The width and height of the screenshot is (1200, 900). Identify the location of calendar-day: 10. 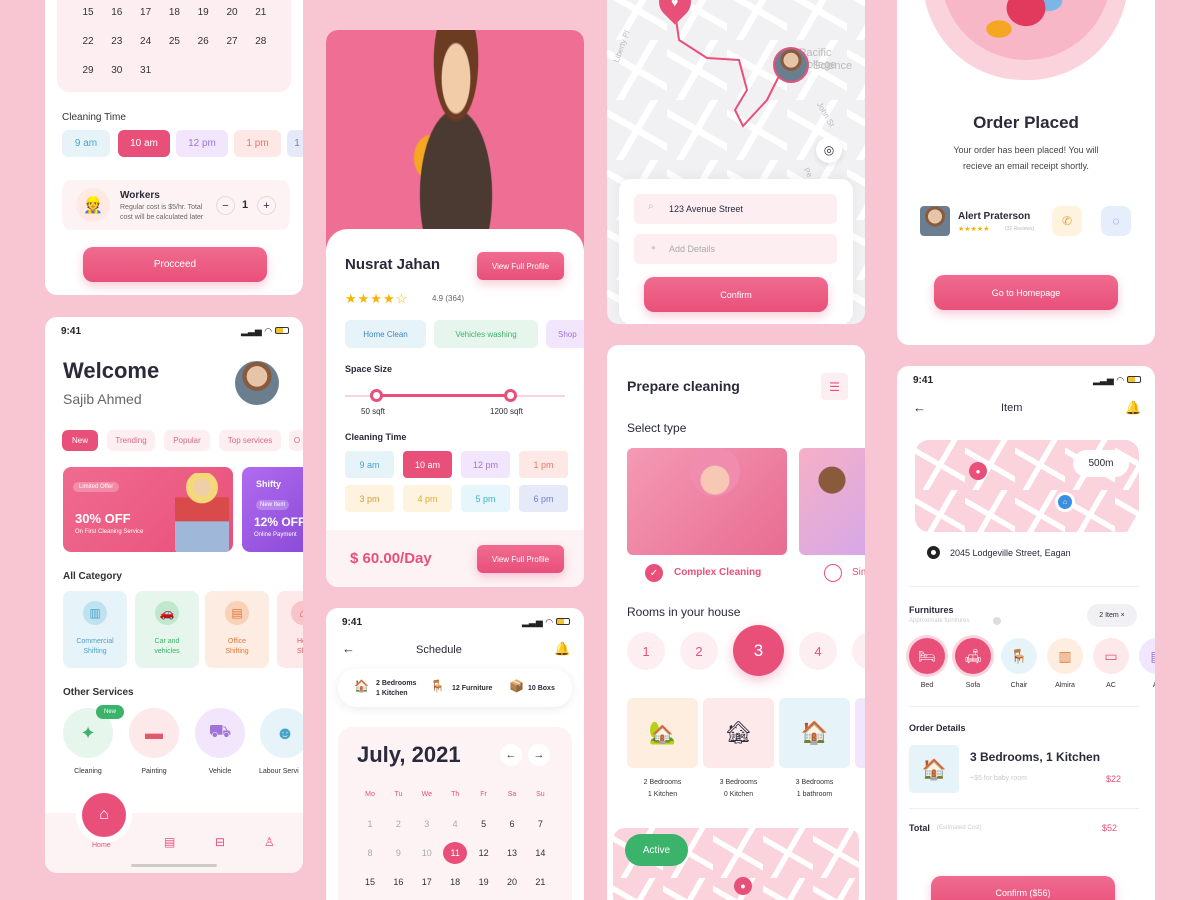
(427, 853).